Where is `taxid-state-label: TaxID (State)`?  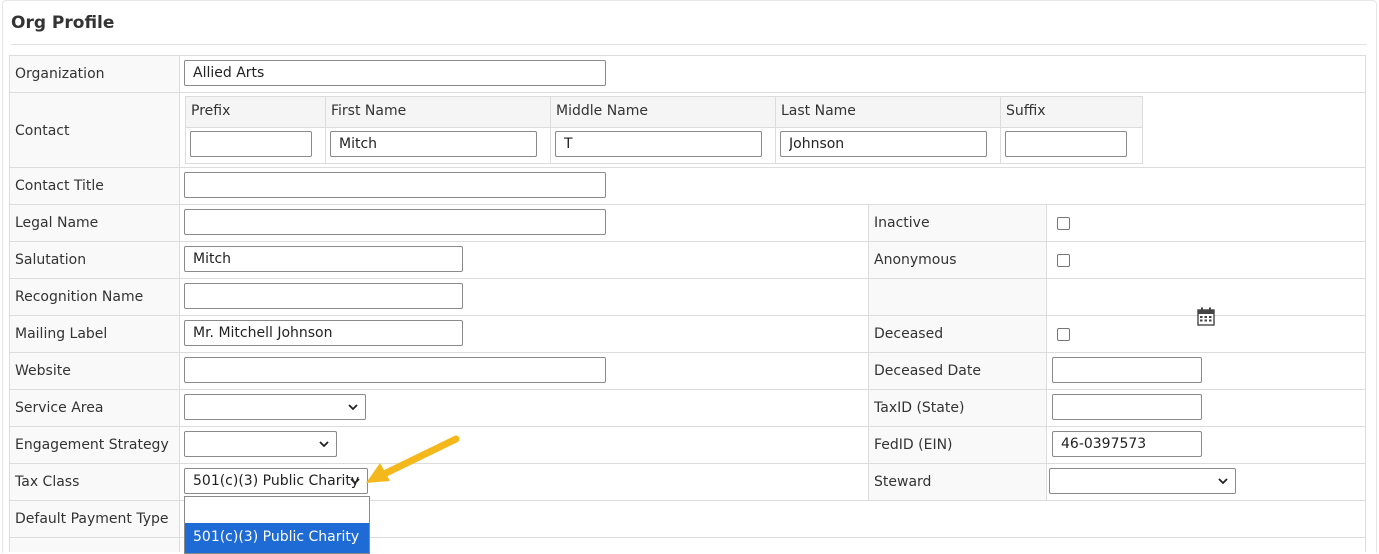
taxid-state-label: TaxID (State) is located at coordinates (919, 408).